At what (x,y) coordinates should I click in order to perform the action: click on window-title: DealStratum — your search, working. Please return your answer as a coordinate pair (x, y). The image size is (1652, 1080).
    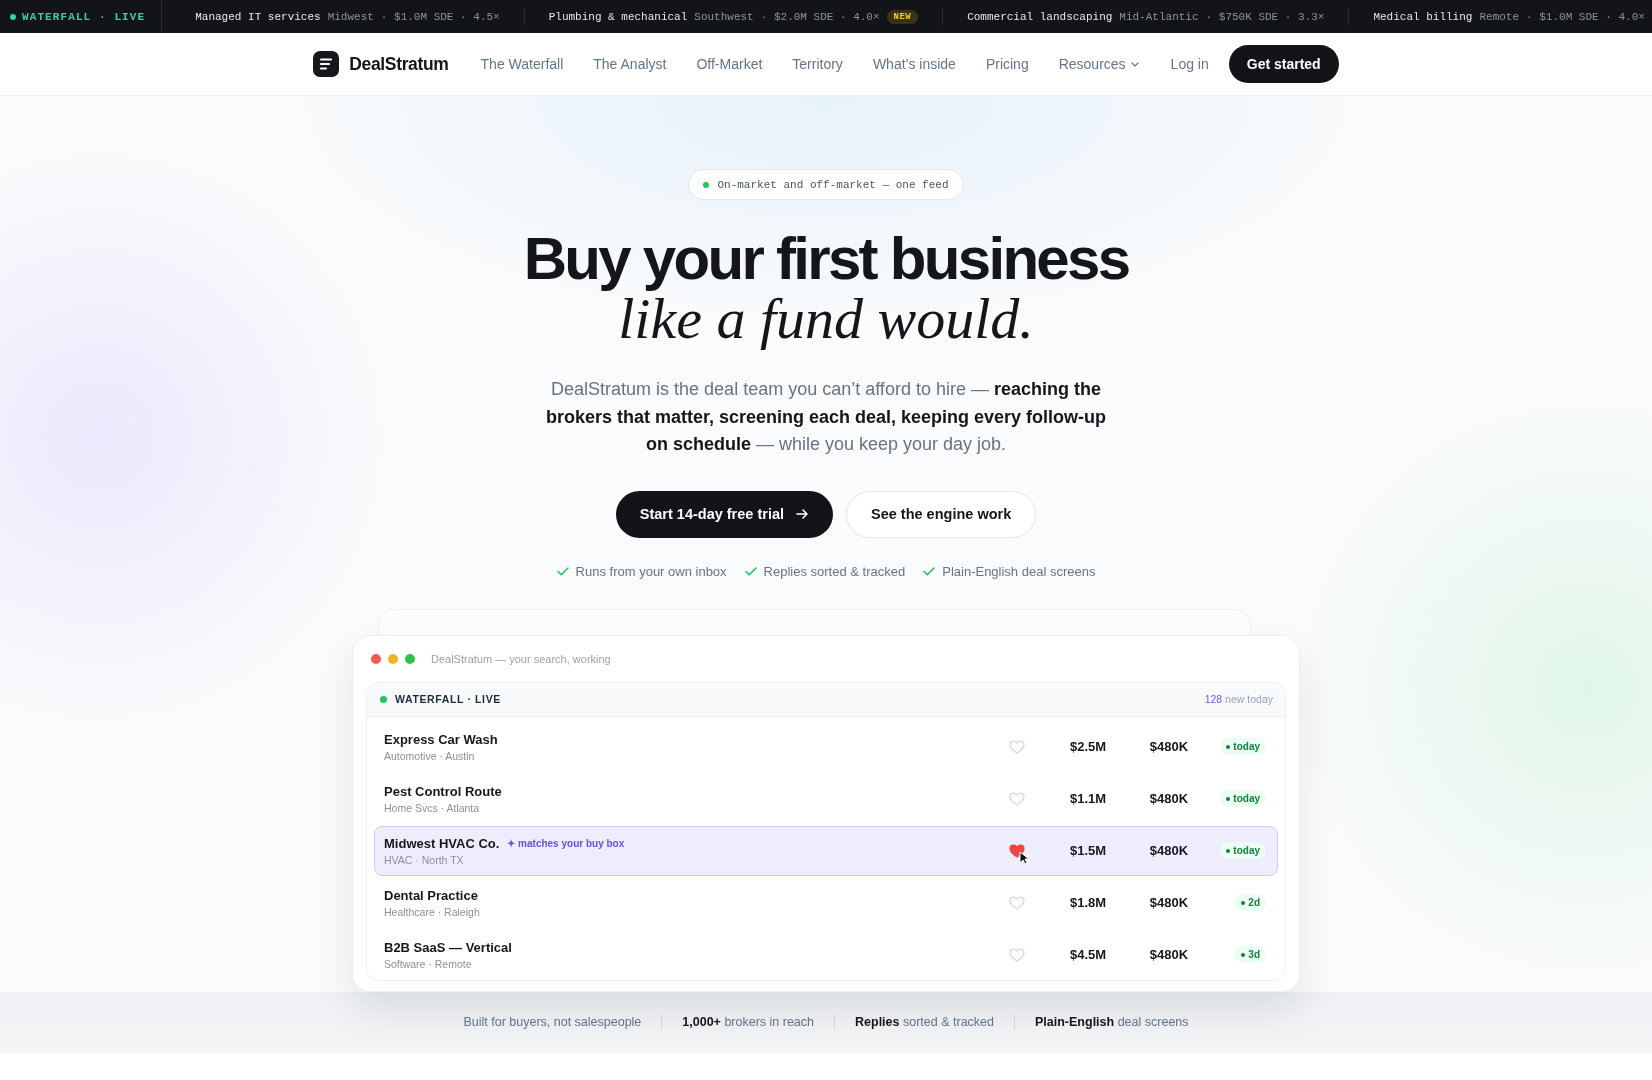
    Looking at the image, I should click on (521, 658).